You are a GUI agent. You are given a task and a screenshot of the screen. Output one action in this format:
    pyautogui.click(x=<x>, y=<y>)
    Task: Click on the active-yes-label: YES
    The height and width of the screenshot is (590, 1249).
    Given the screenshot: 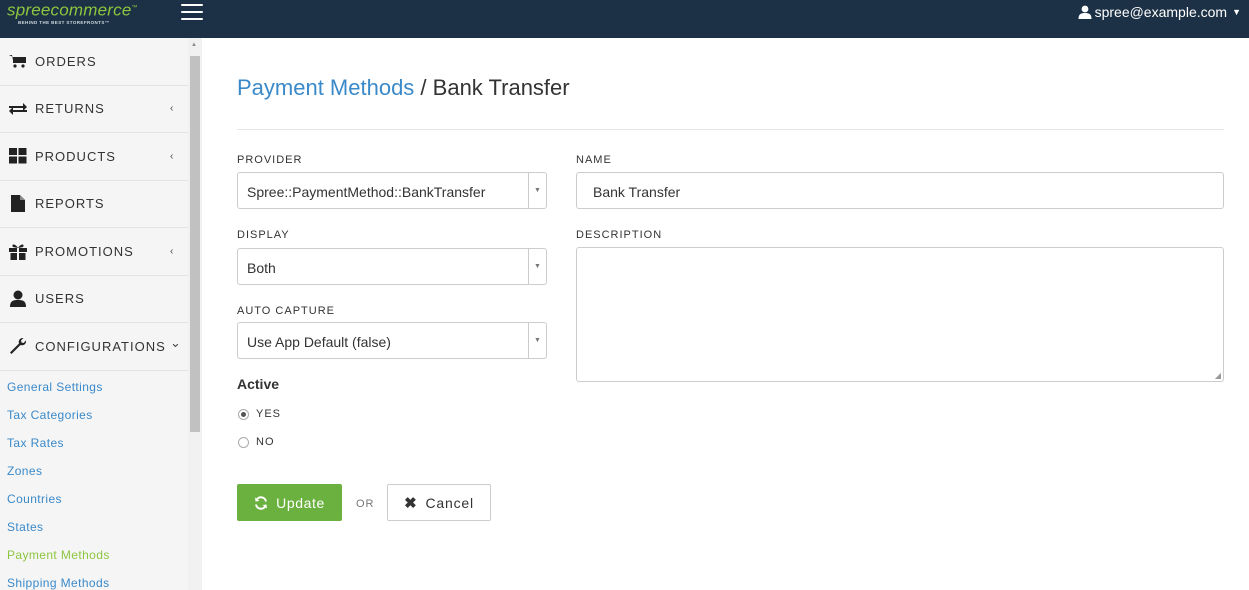 What is the action you would take?
    pyautogui.click(x=269, y=414)
    